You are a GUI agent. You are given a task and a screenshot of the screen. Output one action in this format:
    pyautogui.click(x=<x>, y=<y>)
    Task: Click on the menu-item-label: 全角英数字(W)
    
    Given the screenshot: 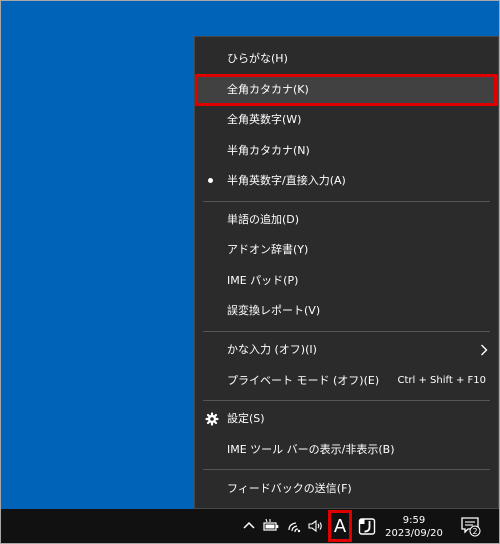 What is the action you would take?
    pyautogui.click(x=264, y=119)
    